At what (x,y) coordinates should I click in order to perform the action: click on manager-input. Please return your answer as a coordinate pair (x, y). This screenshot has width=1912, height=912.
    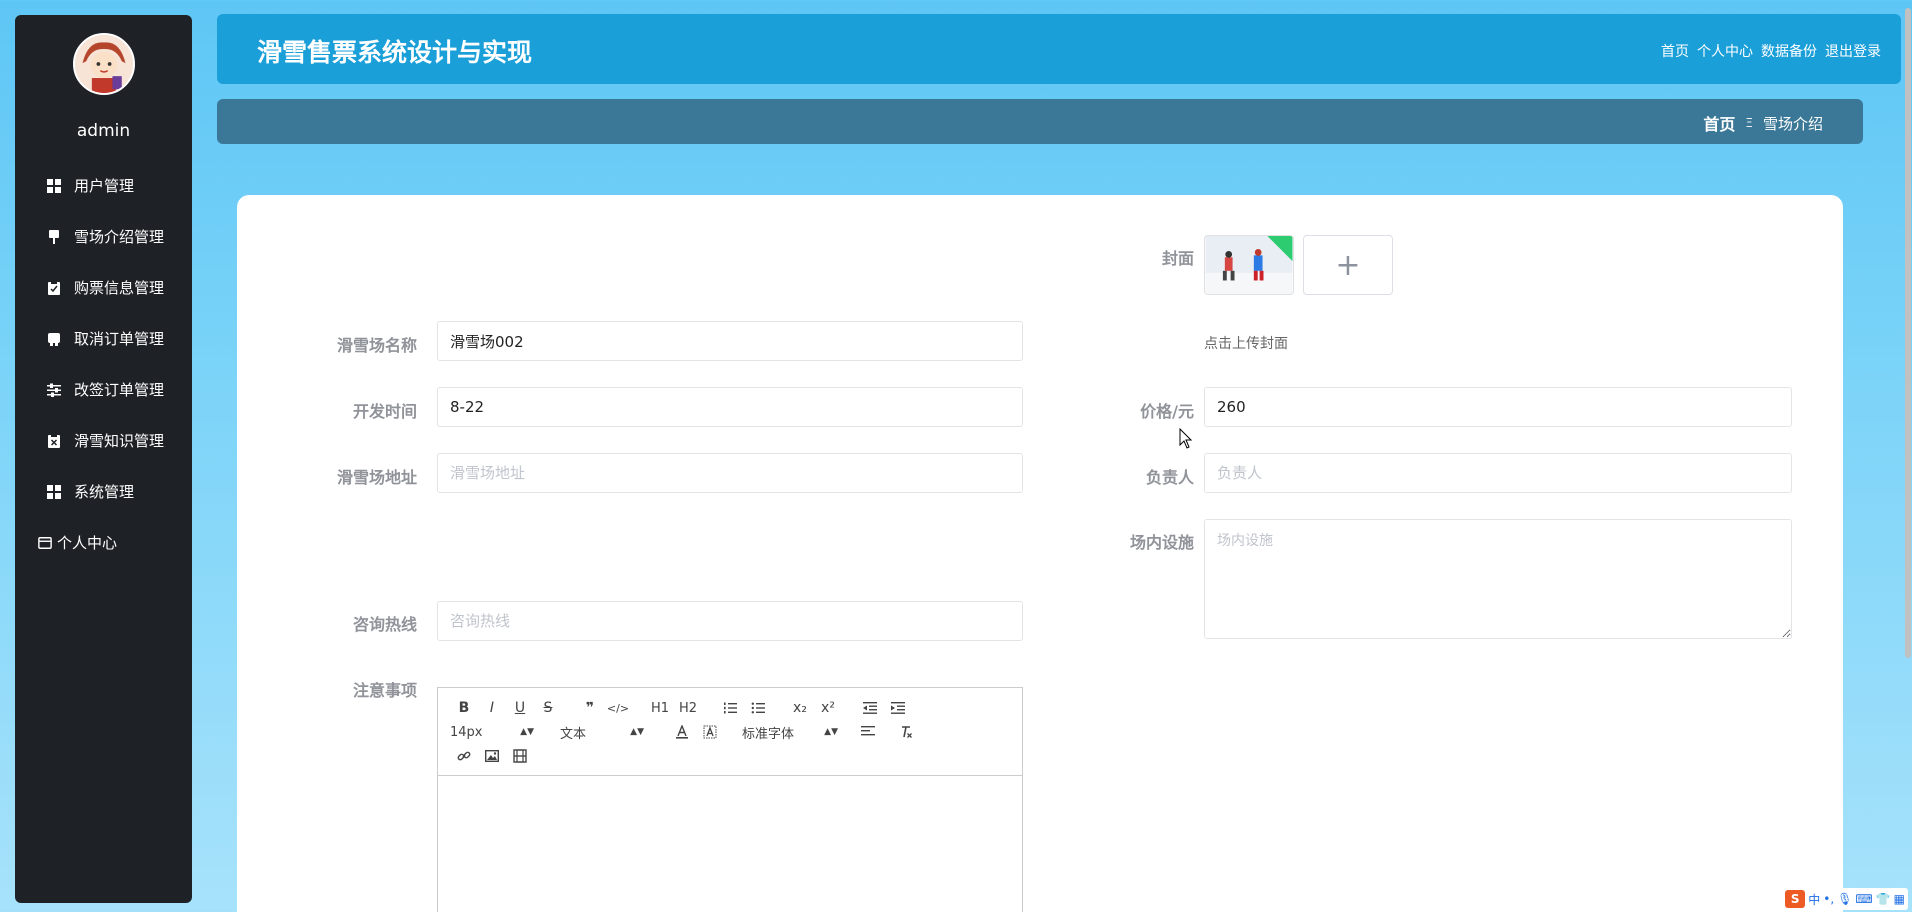
    Looking at the image, I should click on (1498, 473).